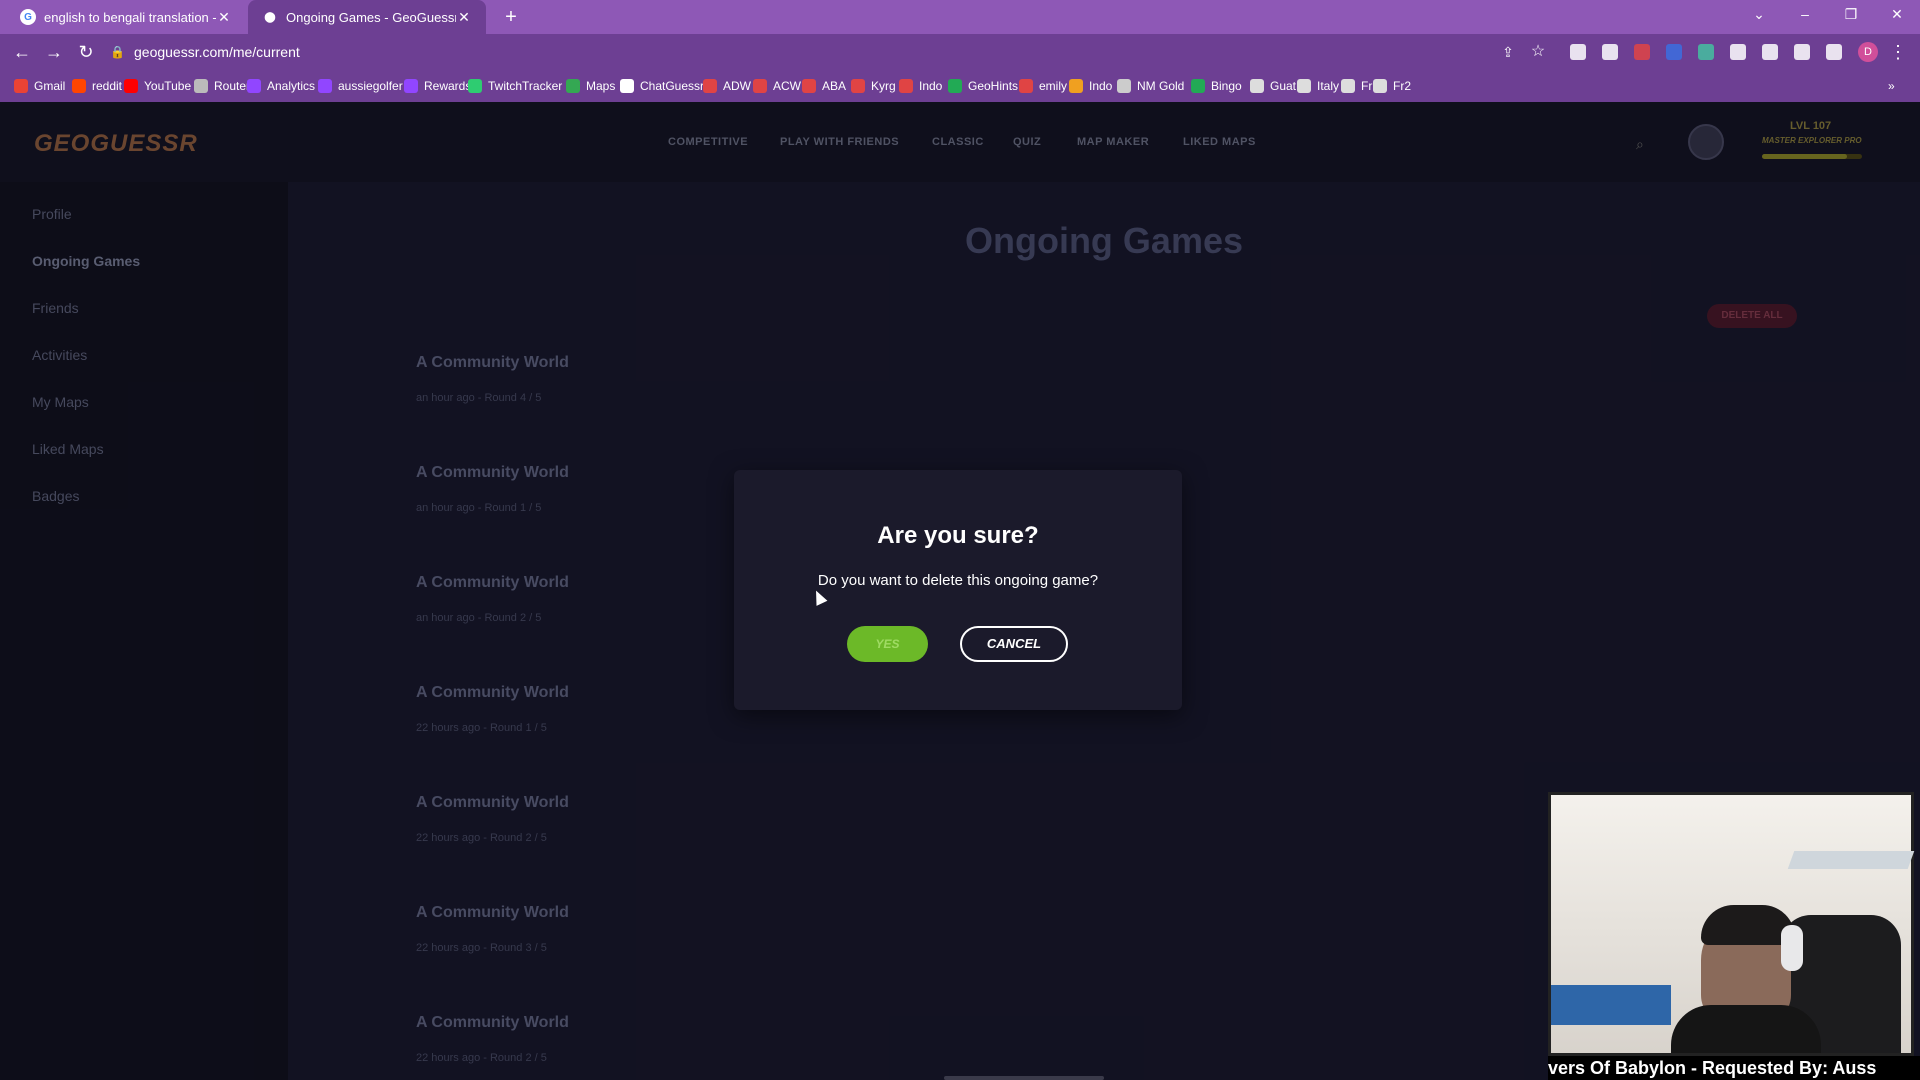  What do you see at coordinates (662, 86) in the screenshot?
I see `bookmark-chatguessr: ChatGuessr` at bounding box center [662, 86].